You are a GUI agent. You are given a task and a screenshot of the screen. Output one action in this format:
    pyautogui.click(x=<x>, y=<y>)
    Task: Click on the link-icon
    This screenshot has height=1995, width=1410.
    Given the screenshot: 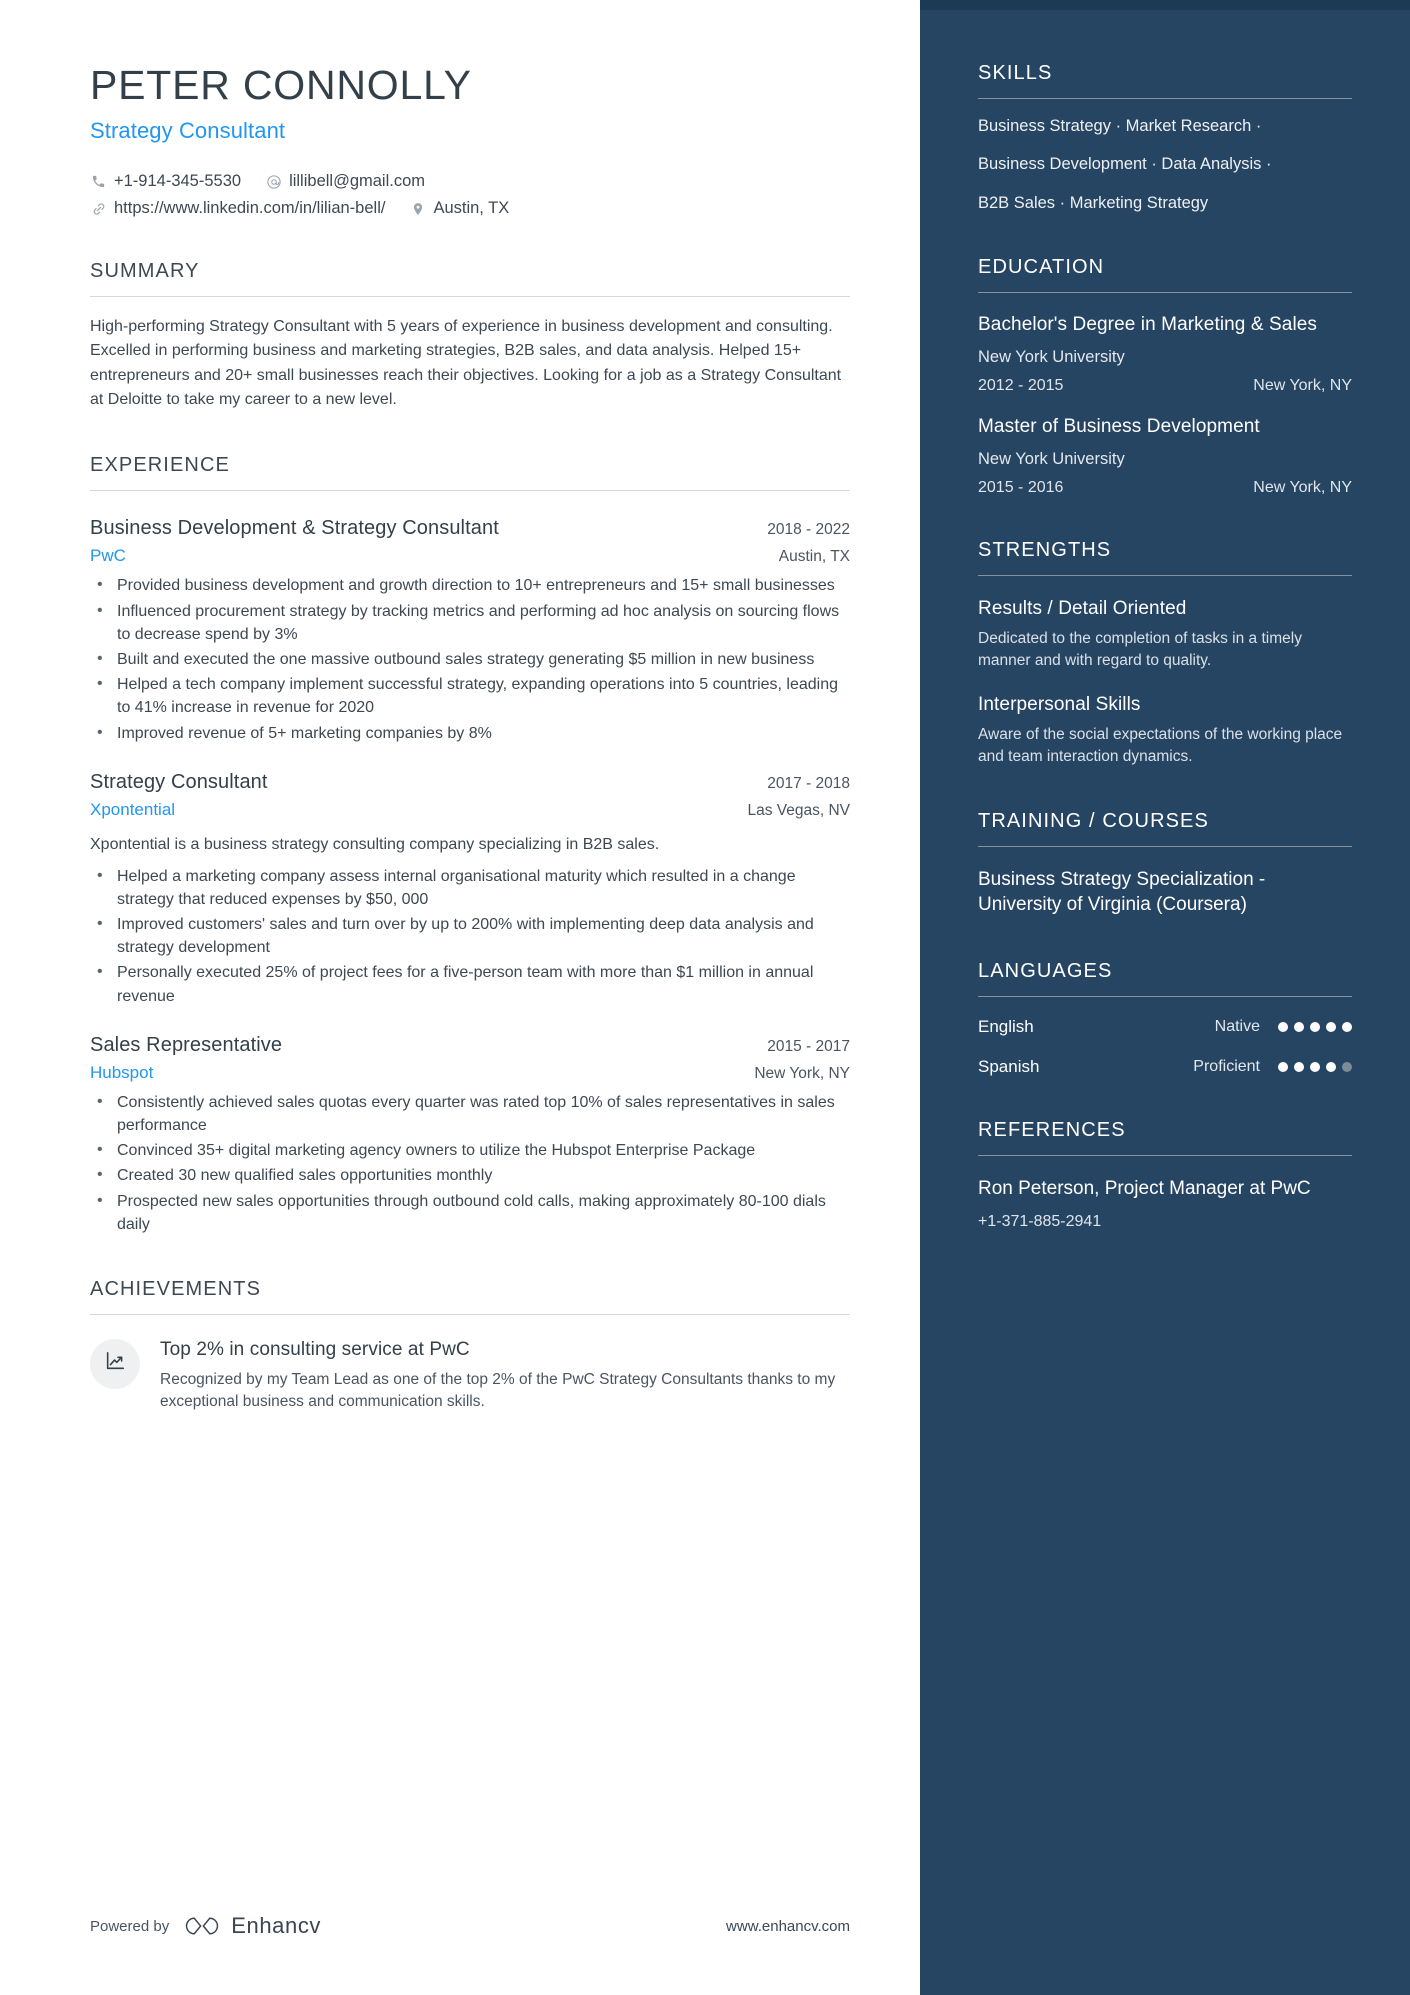 What is the action you would take?
    pyautogui.click(x=98, y=208)
    